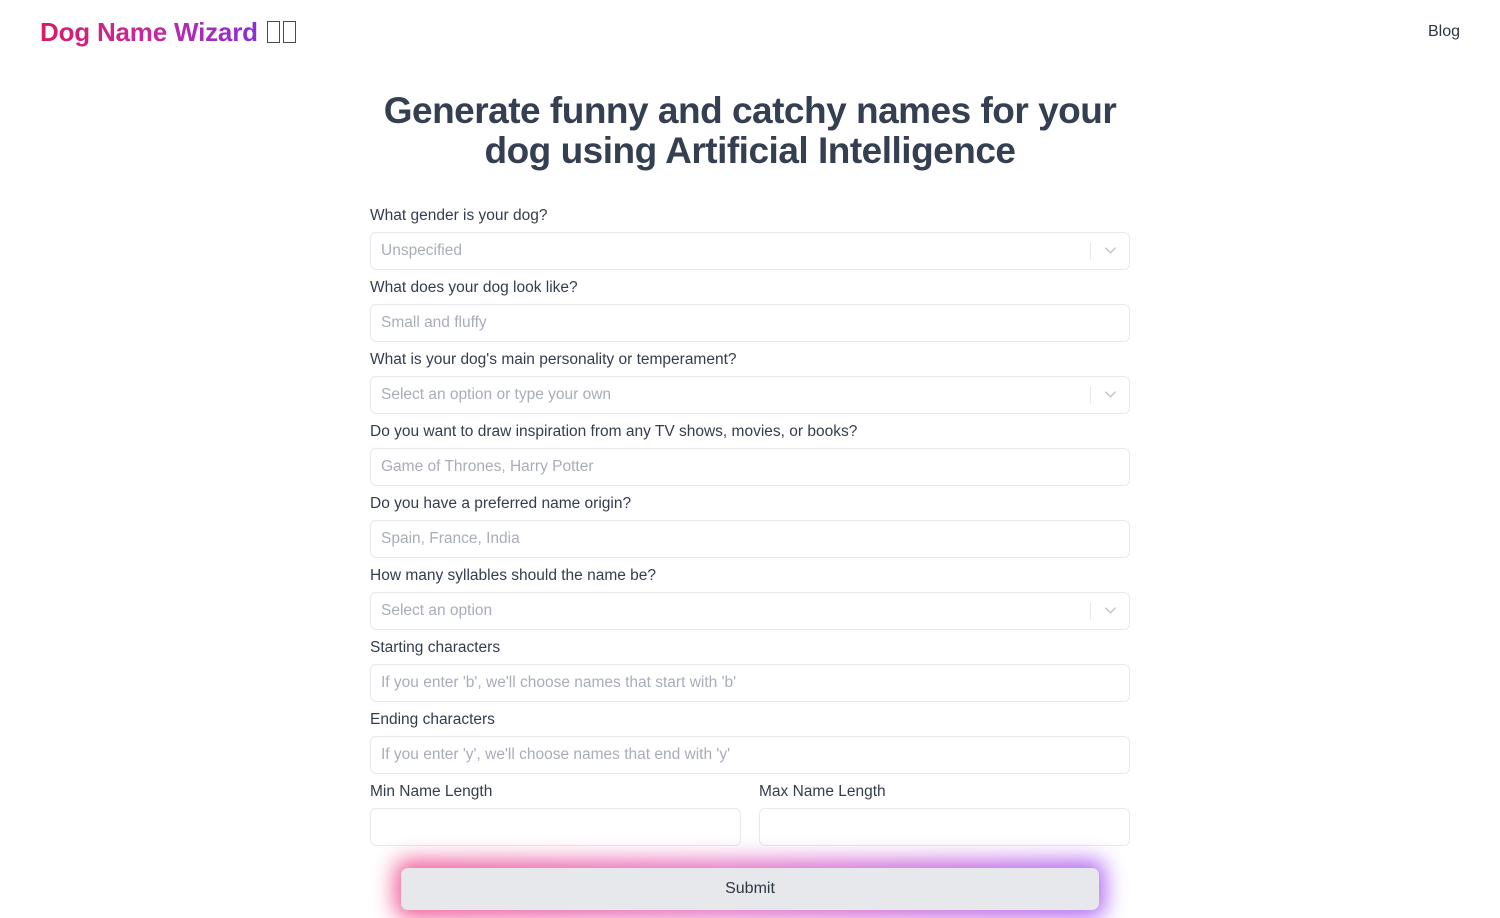  What do you see at coordinates (149, 31) in the screenshot?
I see `brand-title: Dog Name Wizard` at bounding box center [149, 31].